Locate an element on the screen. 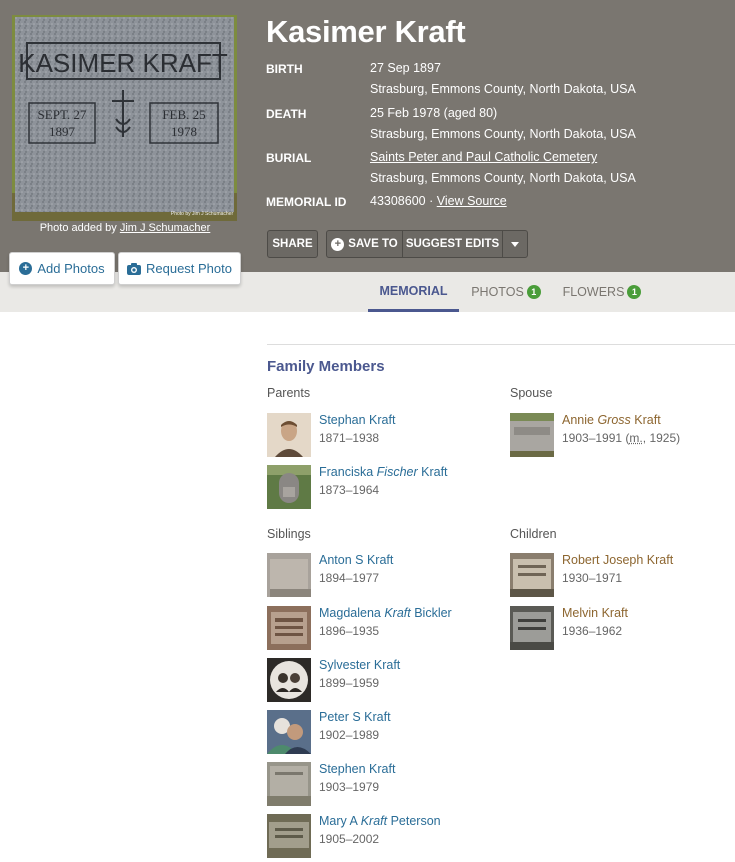  photo-credit-label: Photo added by is located at coordinates (78, 228).